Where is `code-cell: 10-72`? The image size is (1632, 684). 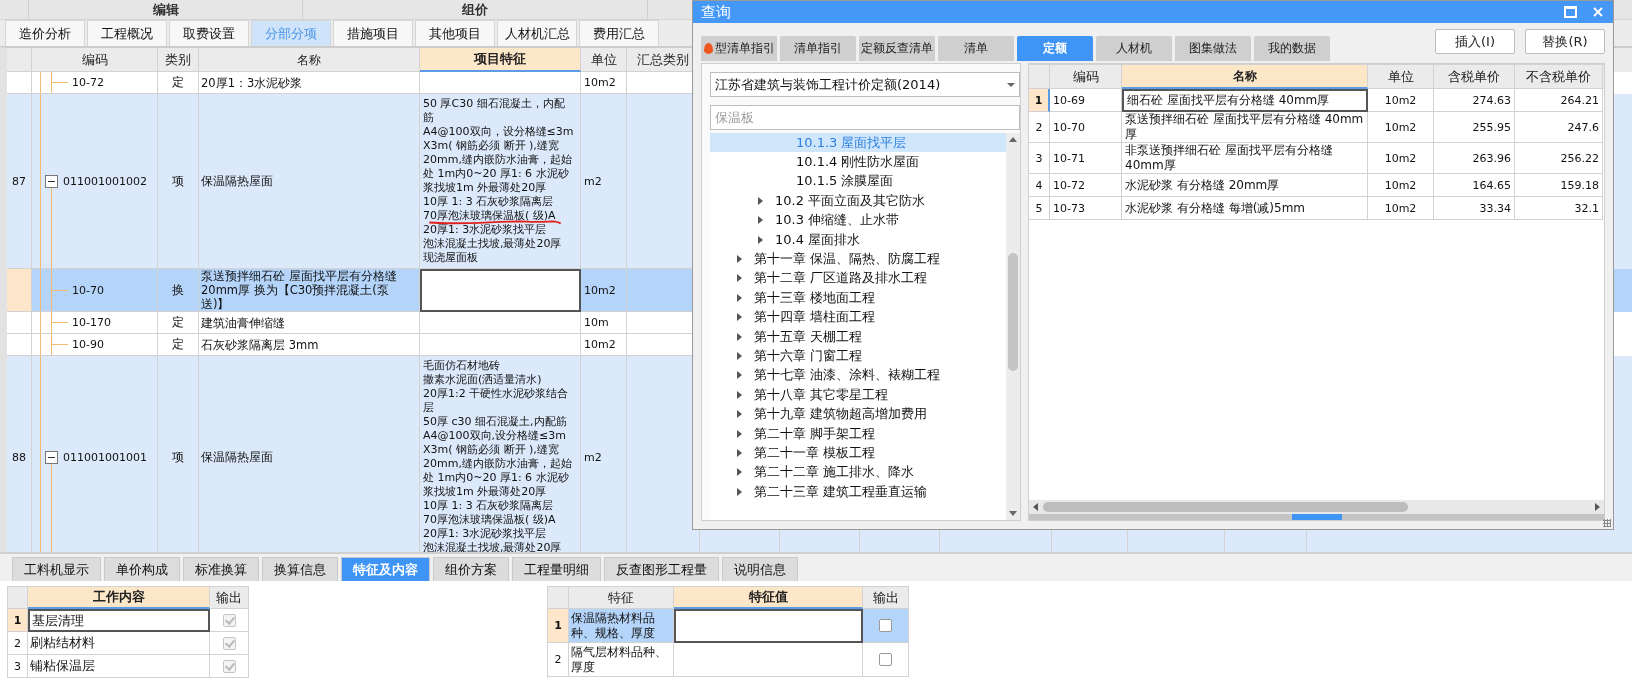
code-cell: 10-72 is located at coordinates (1086, 185).